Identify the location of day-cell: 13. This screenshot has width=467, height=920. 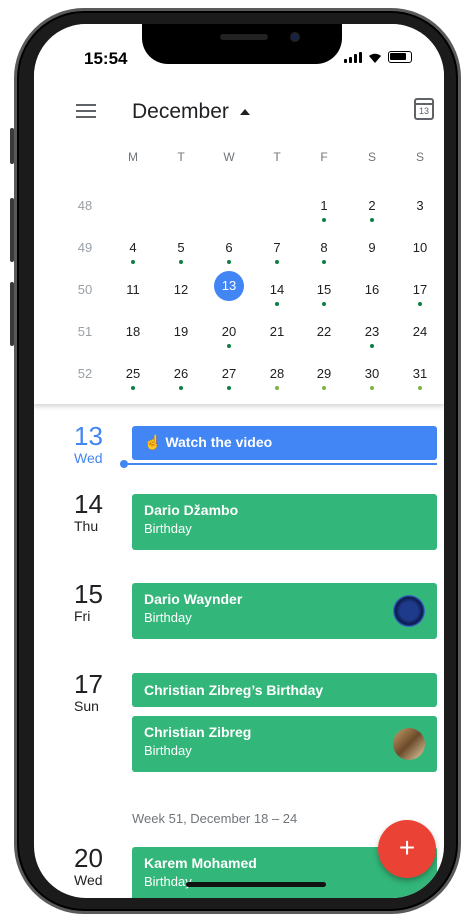
(229, 286).